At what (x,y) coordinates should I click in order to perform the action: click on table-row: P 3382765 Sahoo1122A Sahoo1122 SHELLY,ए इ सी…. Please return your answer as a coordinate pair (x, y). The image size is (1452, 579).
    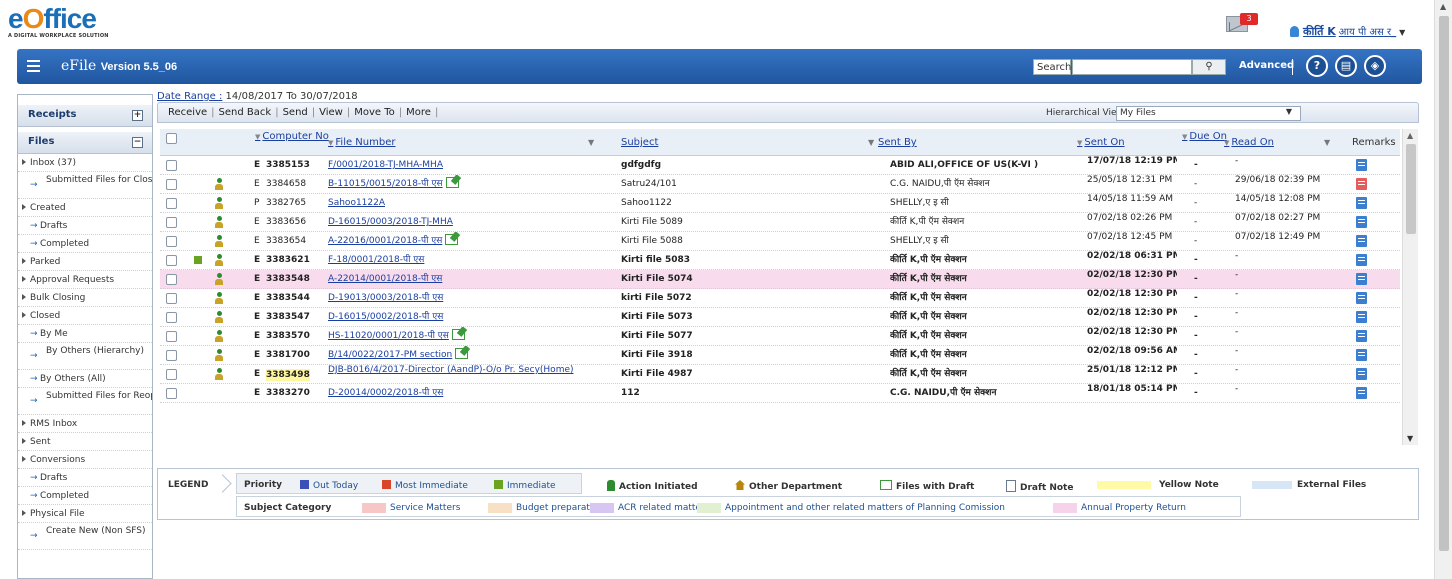
    Looking at the image, I should click on (780, 203).